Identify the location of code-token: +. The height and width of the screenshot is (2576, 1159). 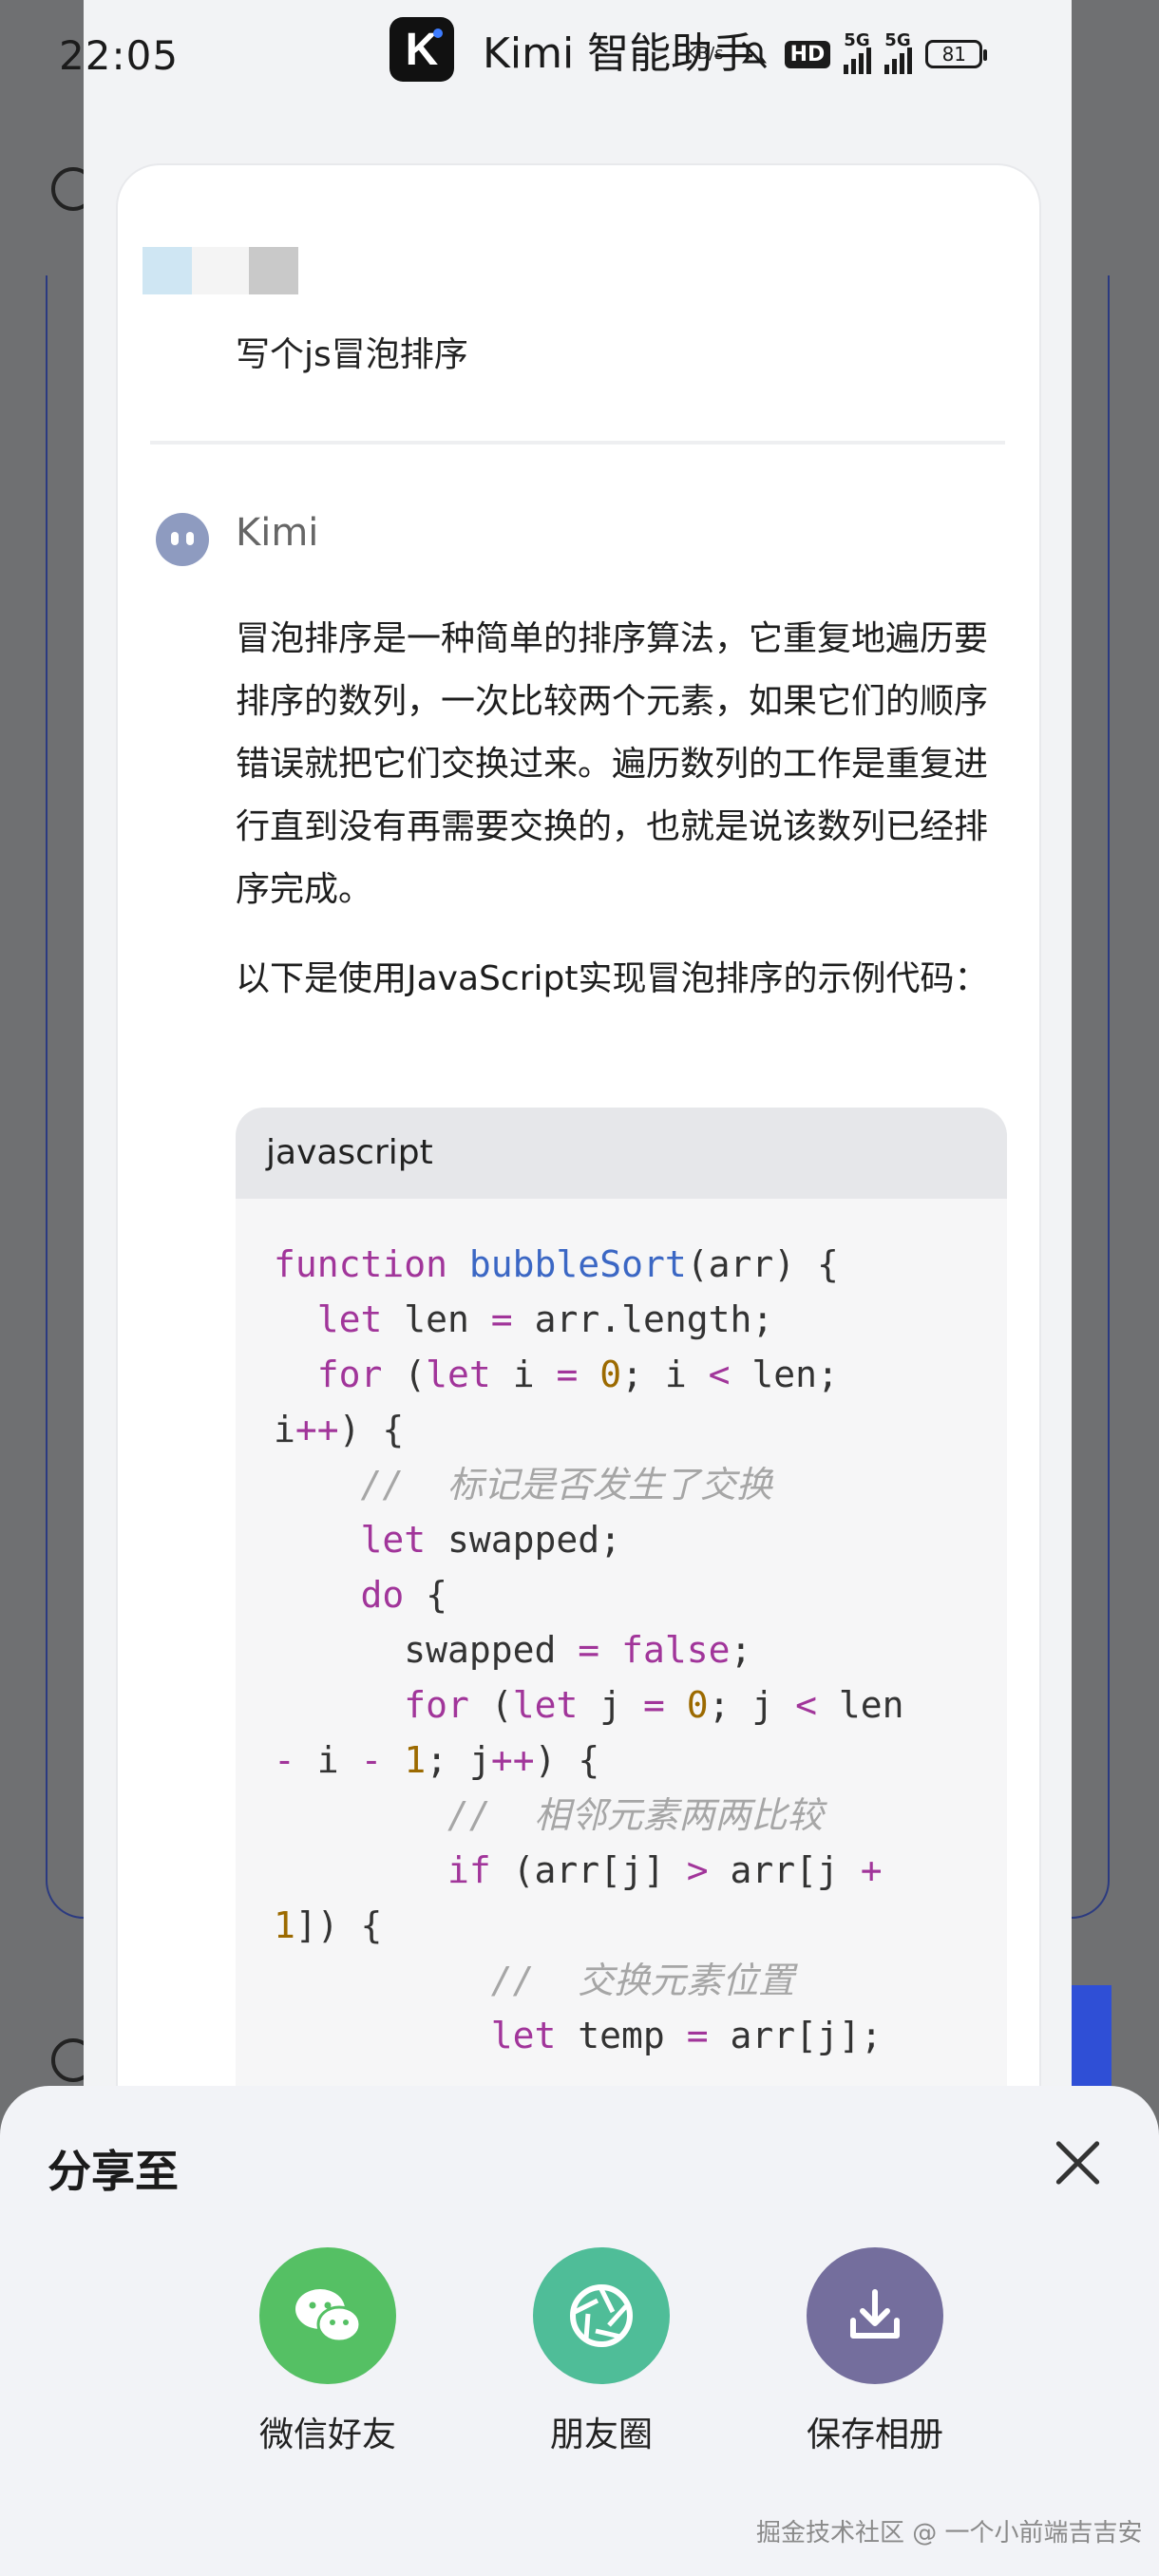
(871, 1870).